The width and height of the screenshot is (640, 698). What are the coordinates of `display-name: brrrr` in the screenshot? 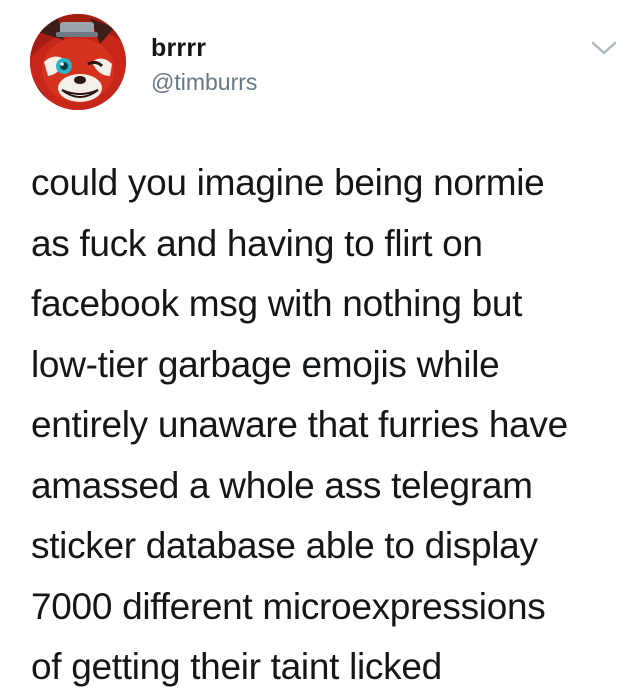 It's located at (204, 48).